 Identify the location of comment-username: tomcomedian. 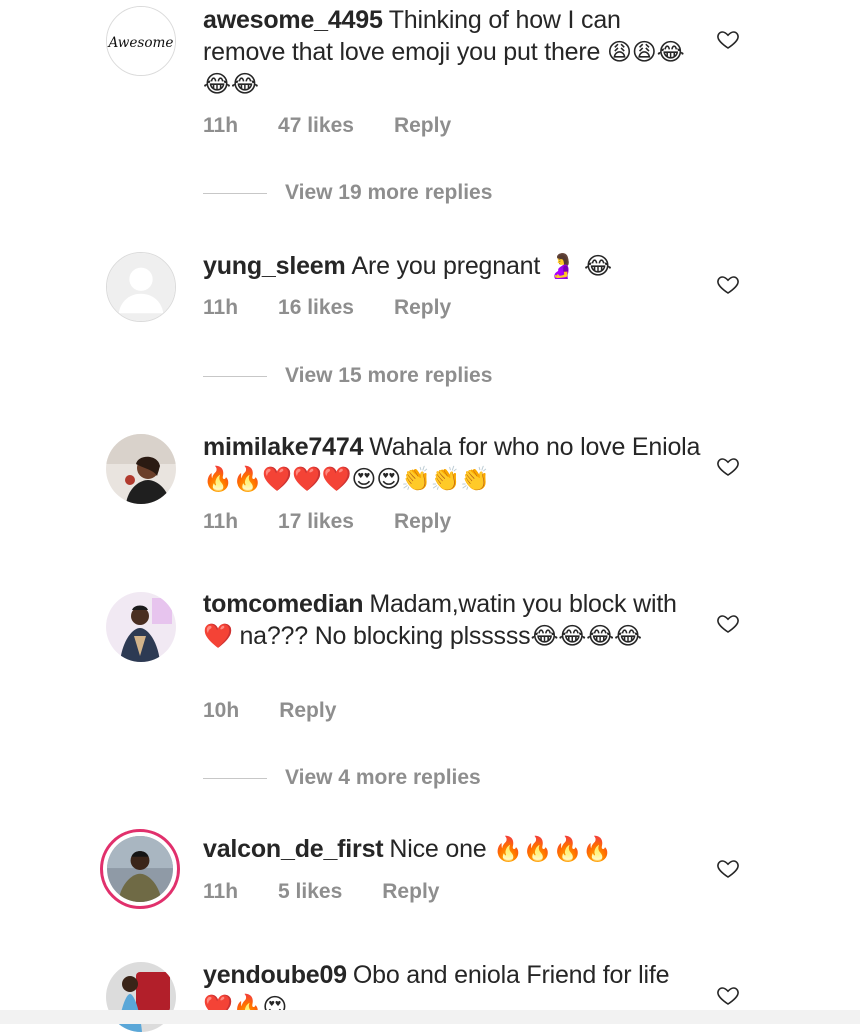
(283, 604).